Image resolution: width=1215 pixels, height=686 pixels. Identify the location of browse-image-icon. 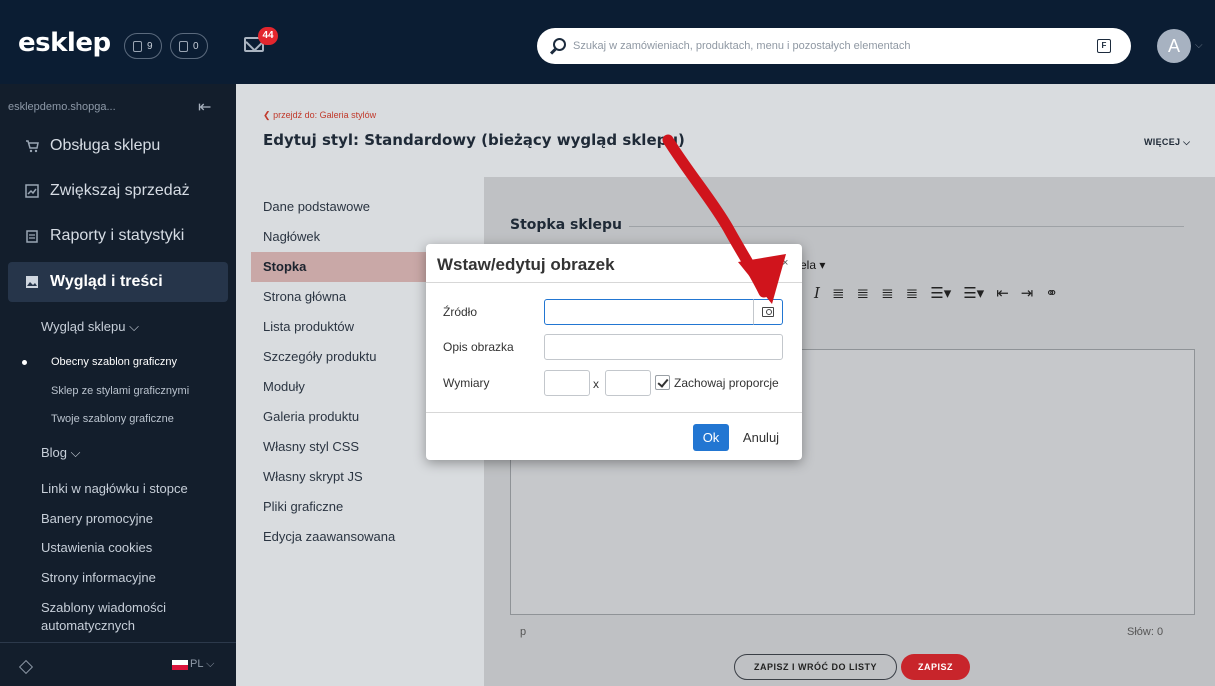
(768, 312).